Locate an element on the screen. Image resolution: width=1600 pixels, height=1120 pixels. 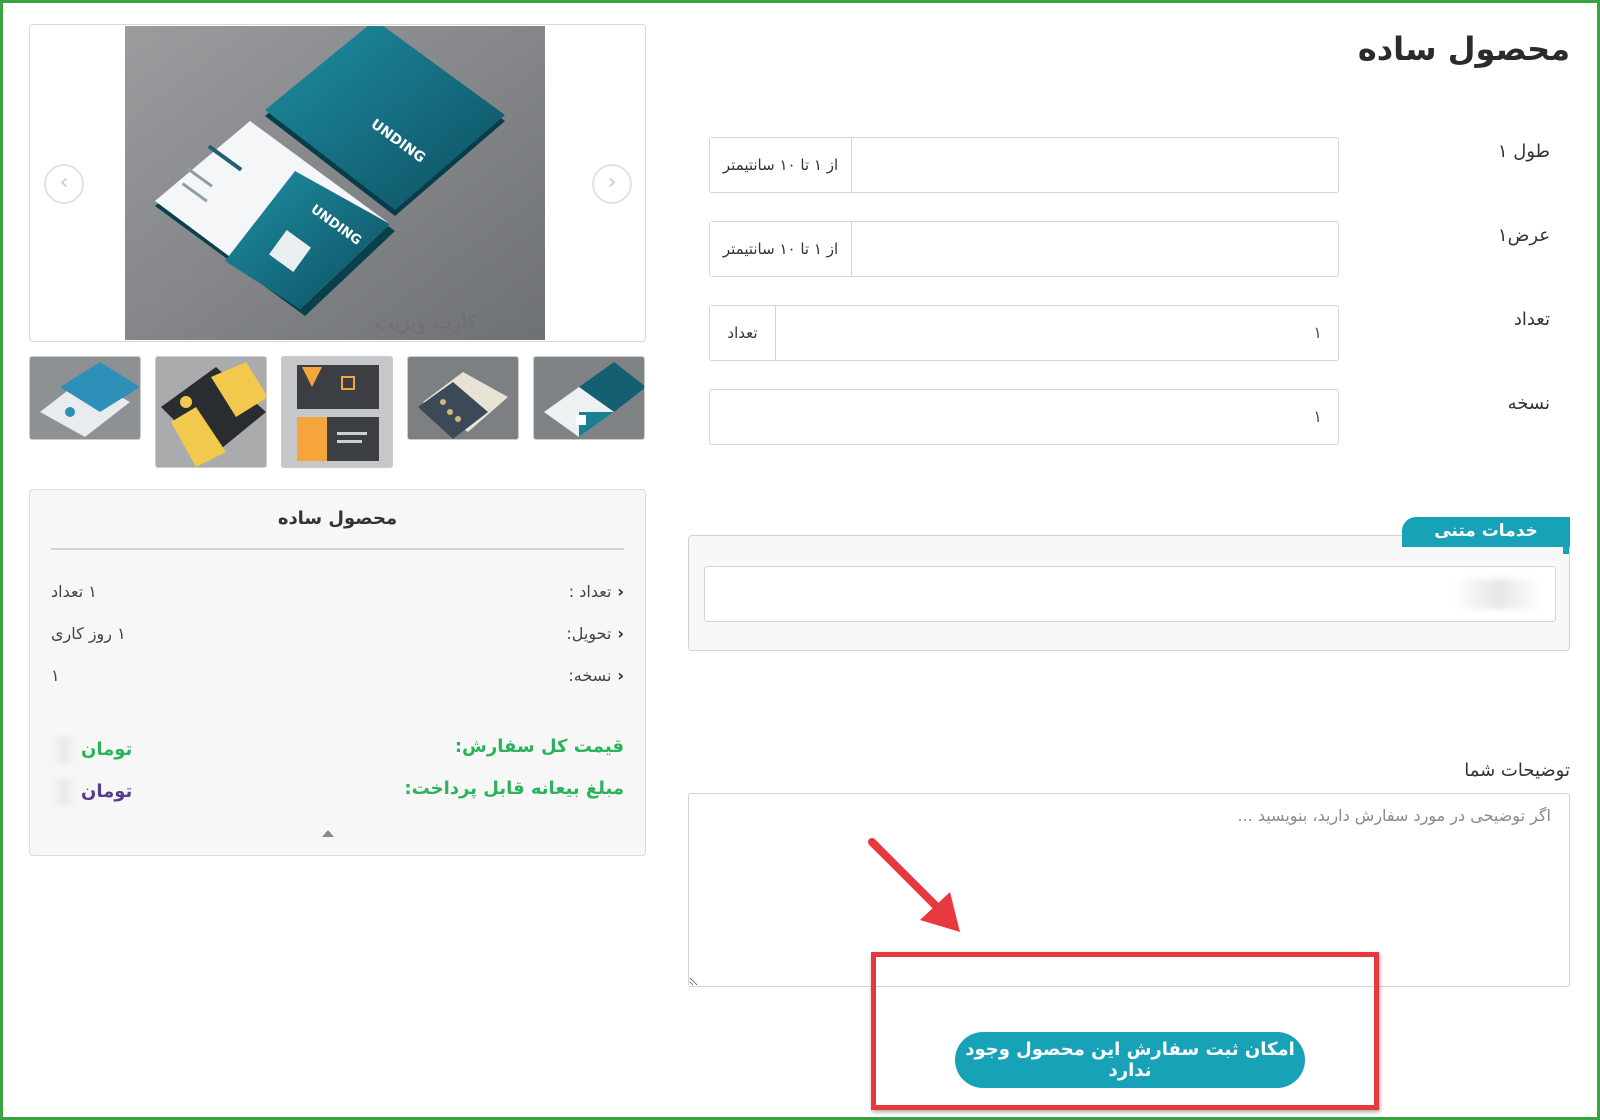
width-label: عرض۱ is located at coordinates (1523, 235).